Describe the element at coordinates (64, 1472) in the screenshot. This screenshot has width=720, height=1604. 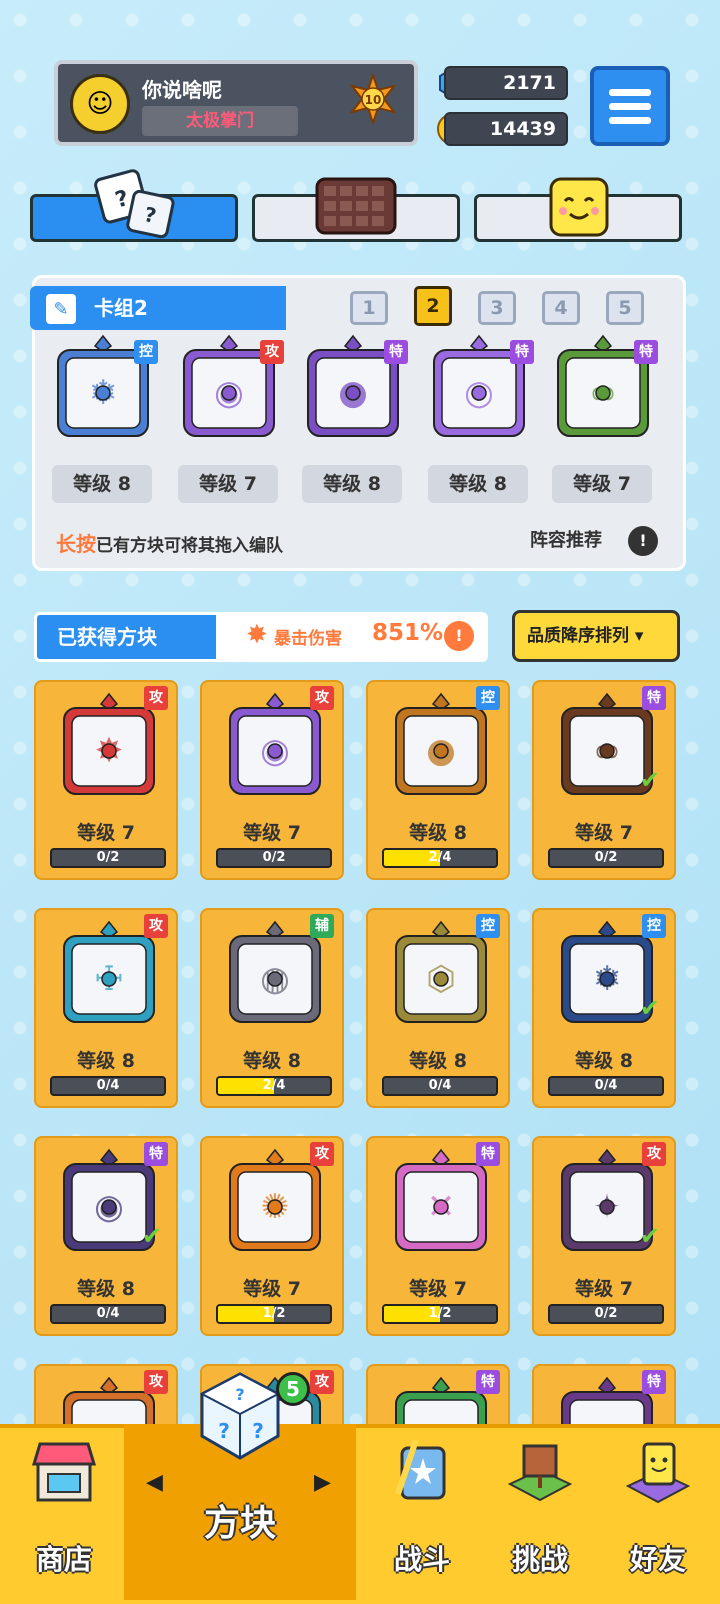
I see `shop-icon` at that location.